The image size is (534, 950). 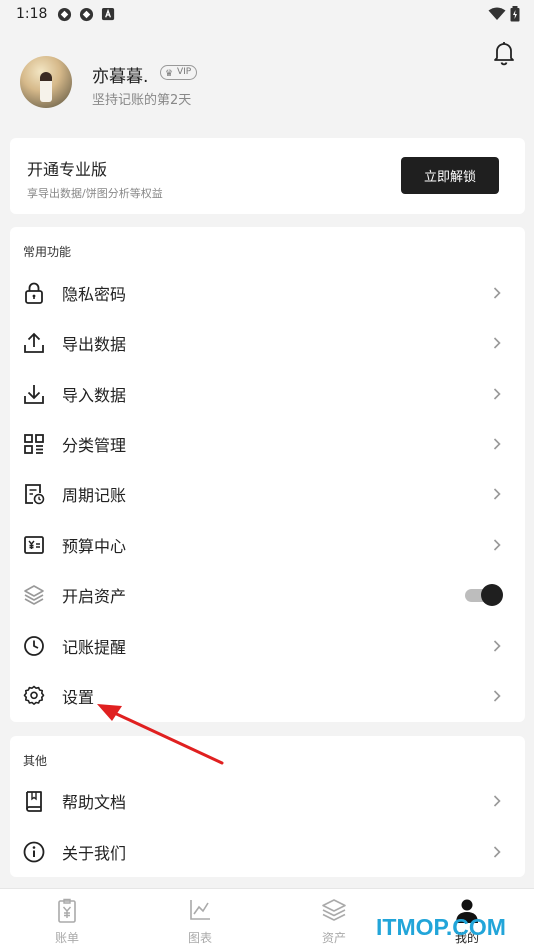 What do you see at coordinates (267, 394) in the screenshot?
I see `menu-item-import-data: 导入数据` at bounding box center [267, 394].